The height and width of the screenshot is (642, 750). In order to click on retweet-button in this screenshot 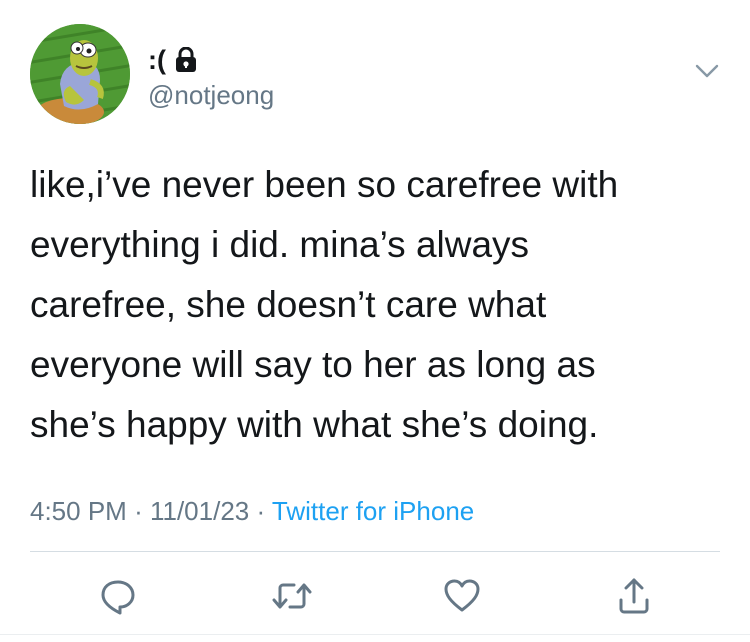, I will do `click(292, 596)`.